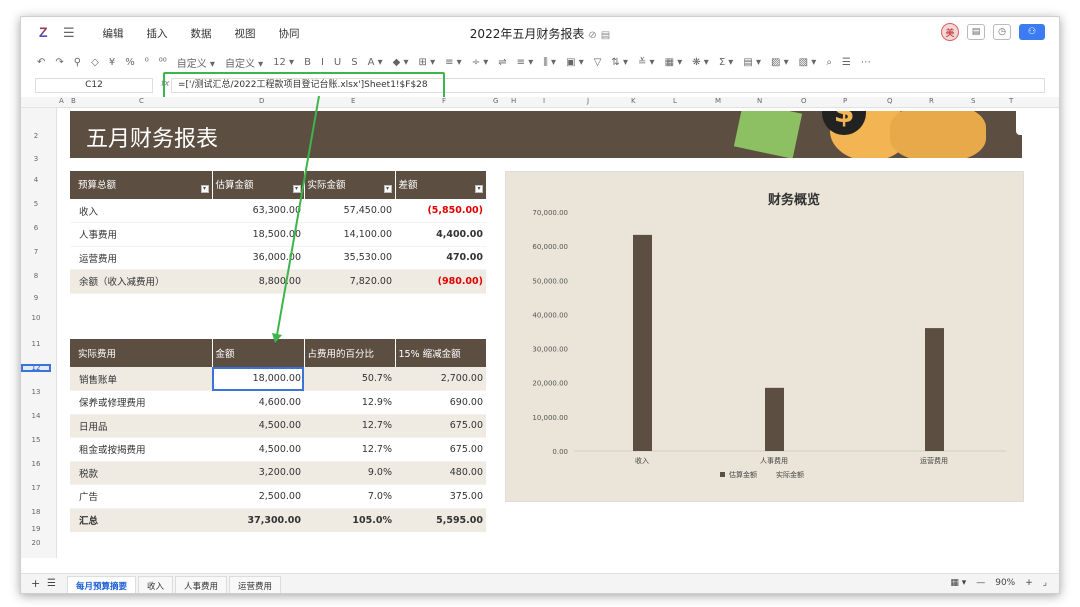 The width and height of the screenshot is (1080, 607). Describe the element at coordinates (440, 496) in the screenshot. I see `reduction-cell: 375.00` at that location.